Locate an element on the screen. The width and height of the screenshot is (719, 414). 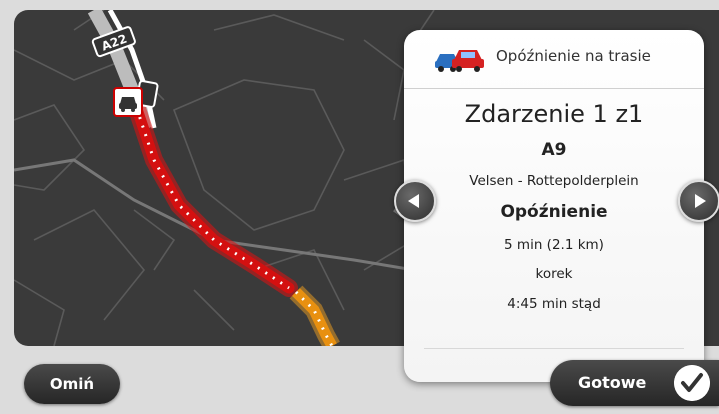
next-incident-button is located at coordinates (698, 201).